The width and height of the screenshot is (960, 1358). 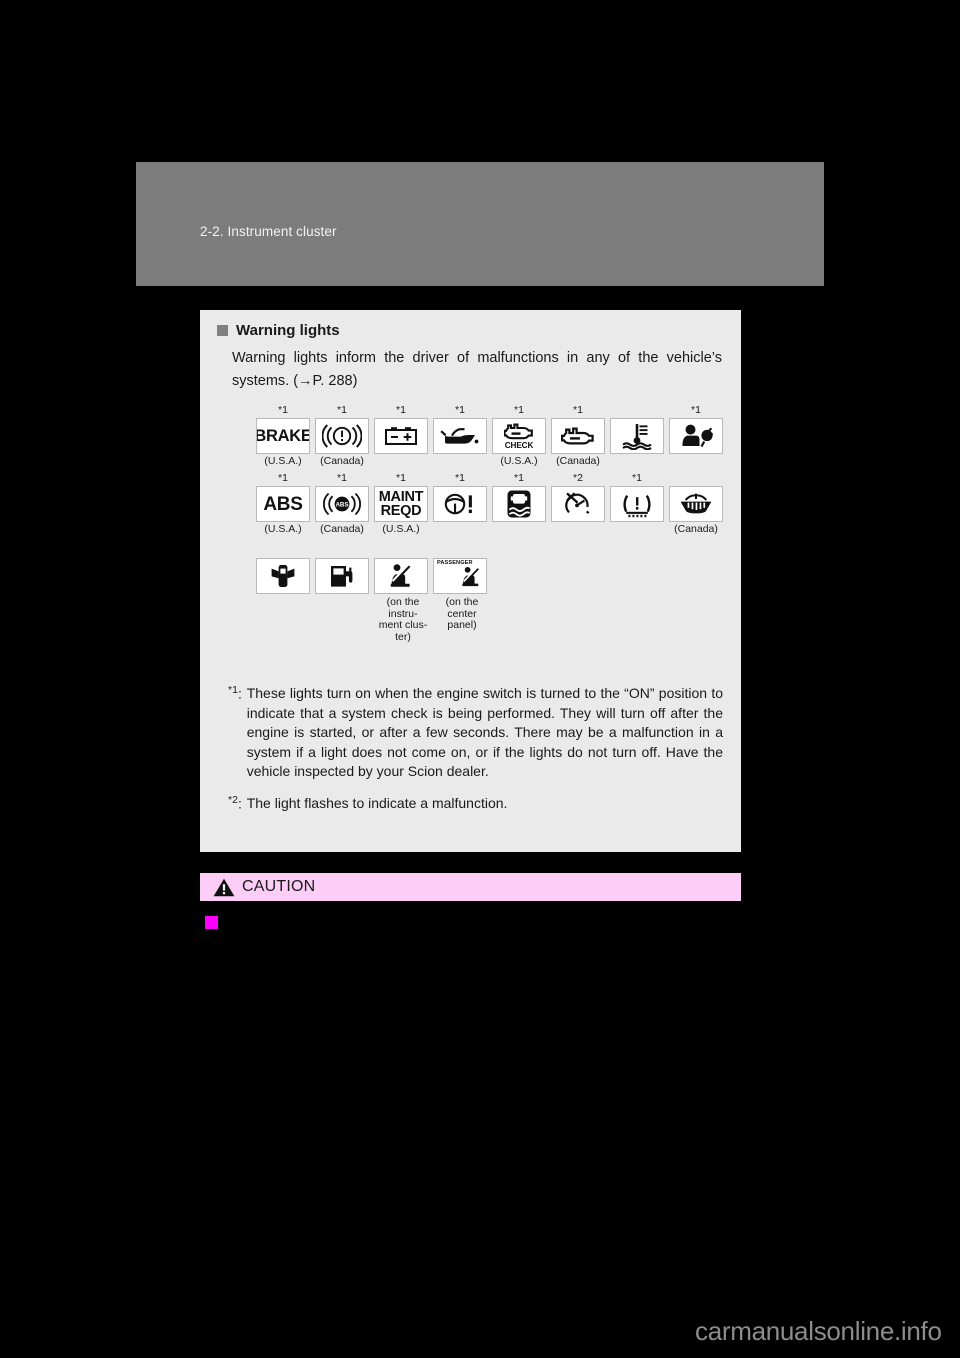 What do you see at coordinates (460, 504) in the screenshot?
I see `electric-power-steering-warning-icon` at bounding box center [460, 504].